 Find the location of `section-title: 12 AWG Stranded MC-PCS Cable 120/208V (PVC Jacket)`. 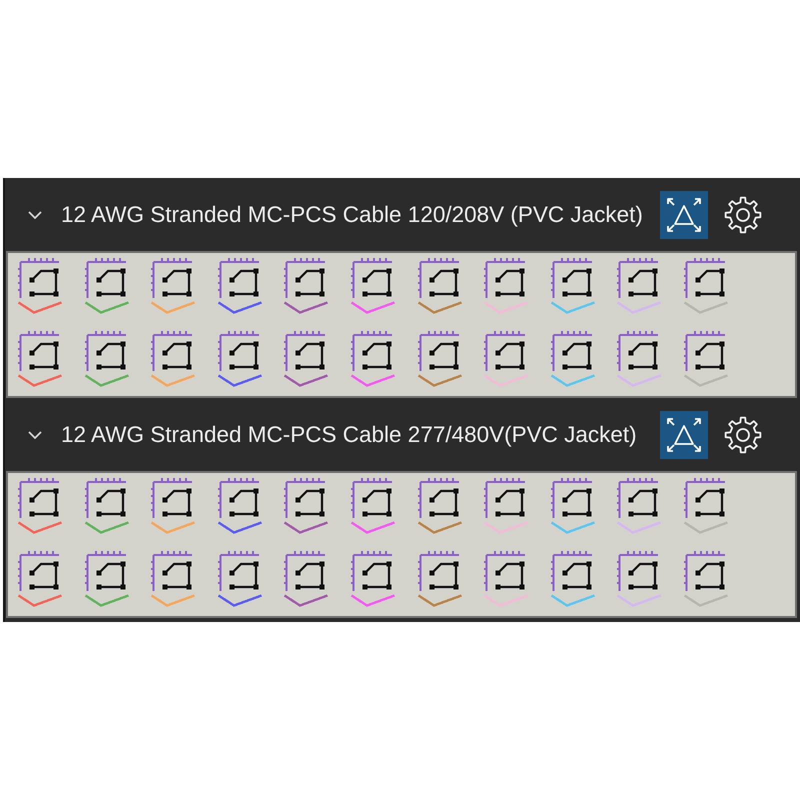

section-title: 12 AWG Stranded MC-PCS Cable 120/208V (PVC Jacket) is located at coordinates (352, 214).